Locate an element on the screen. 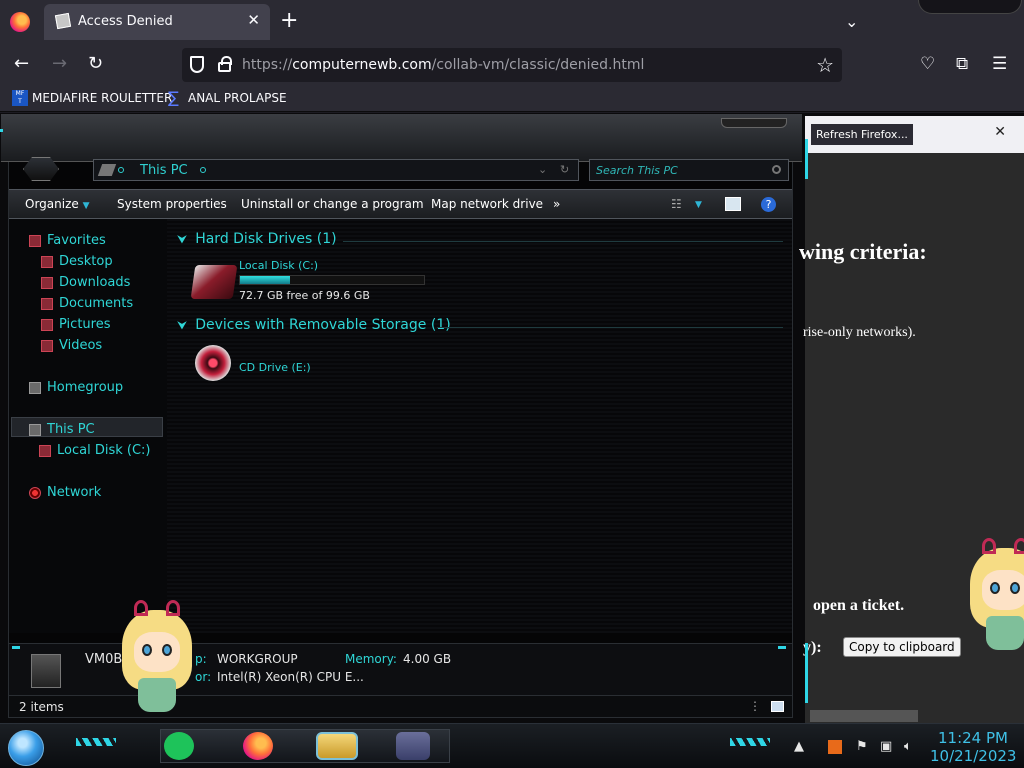 The width and height of the screenshot is (1024, 768). lock-icon is located at coordinates (225, 64).